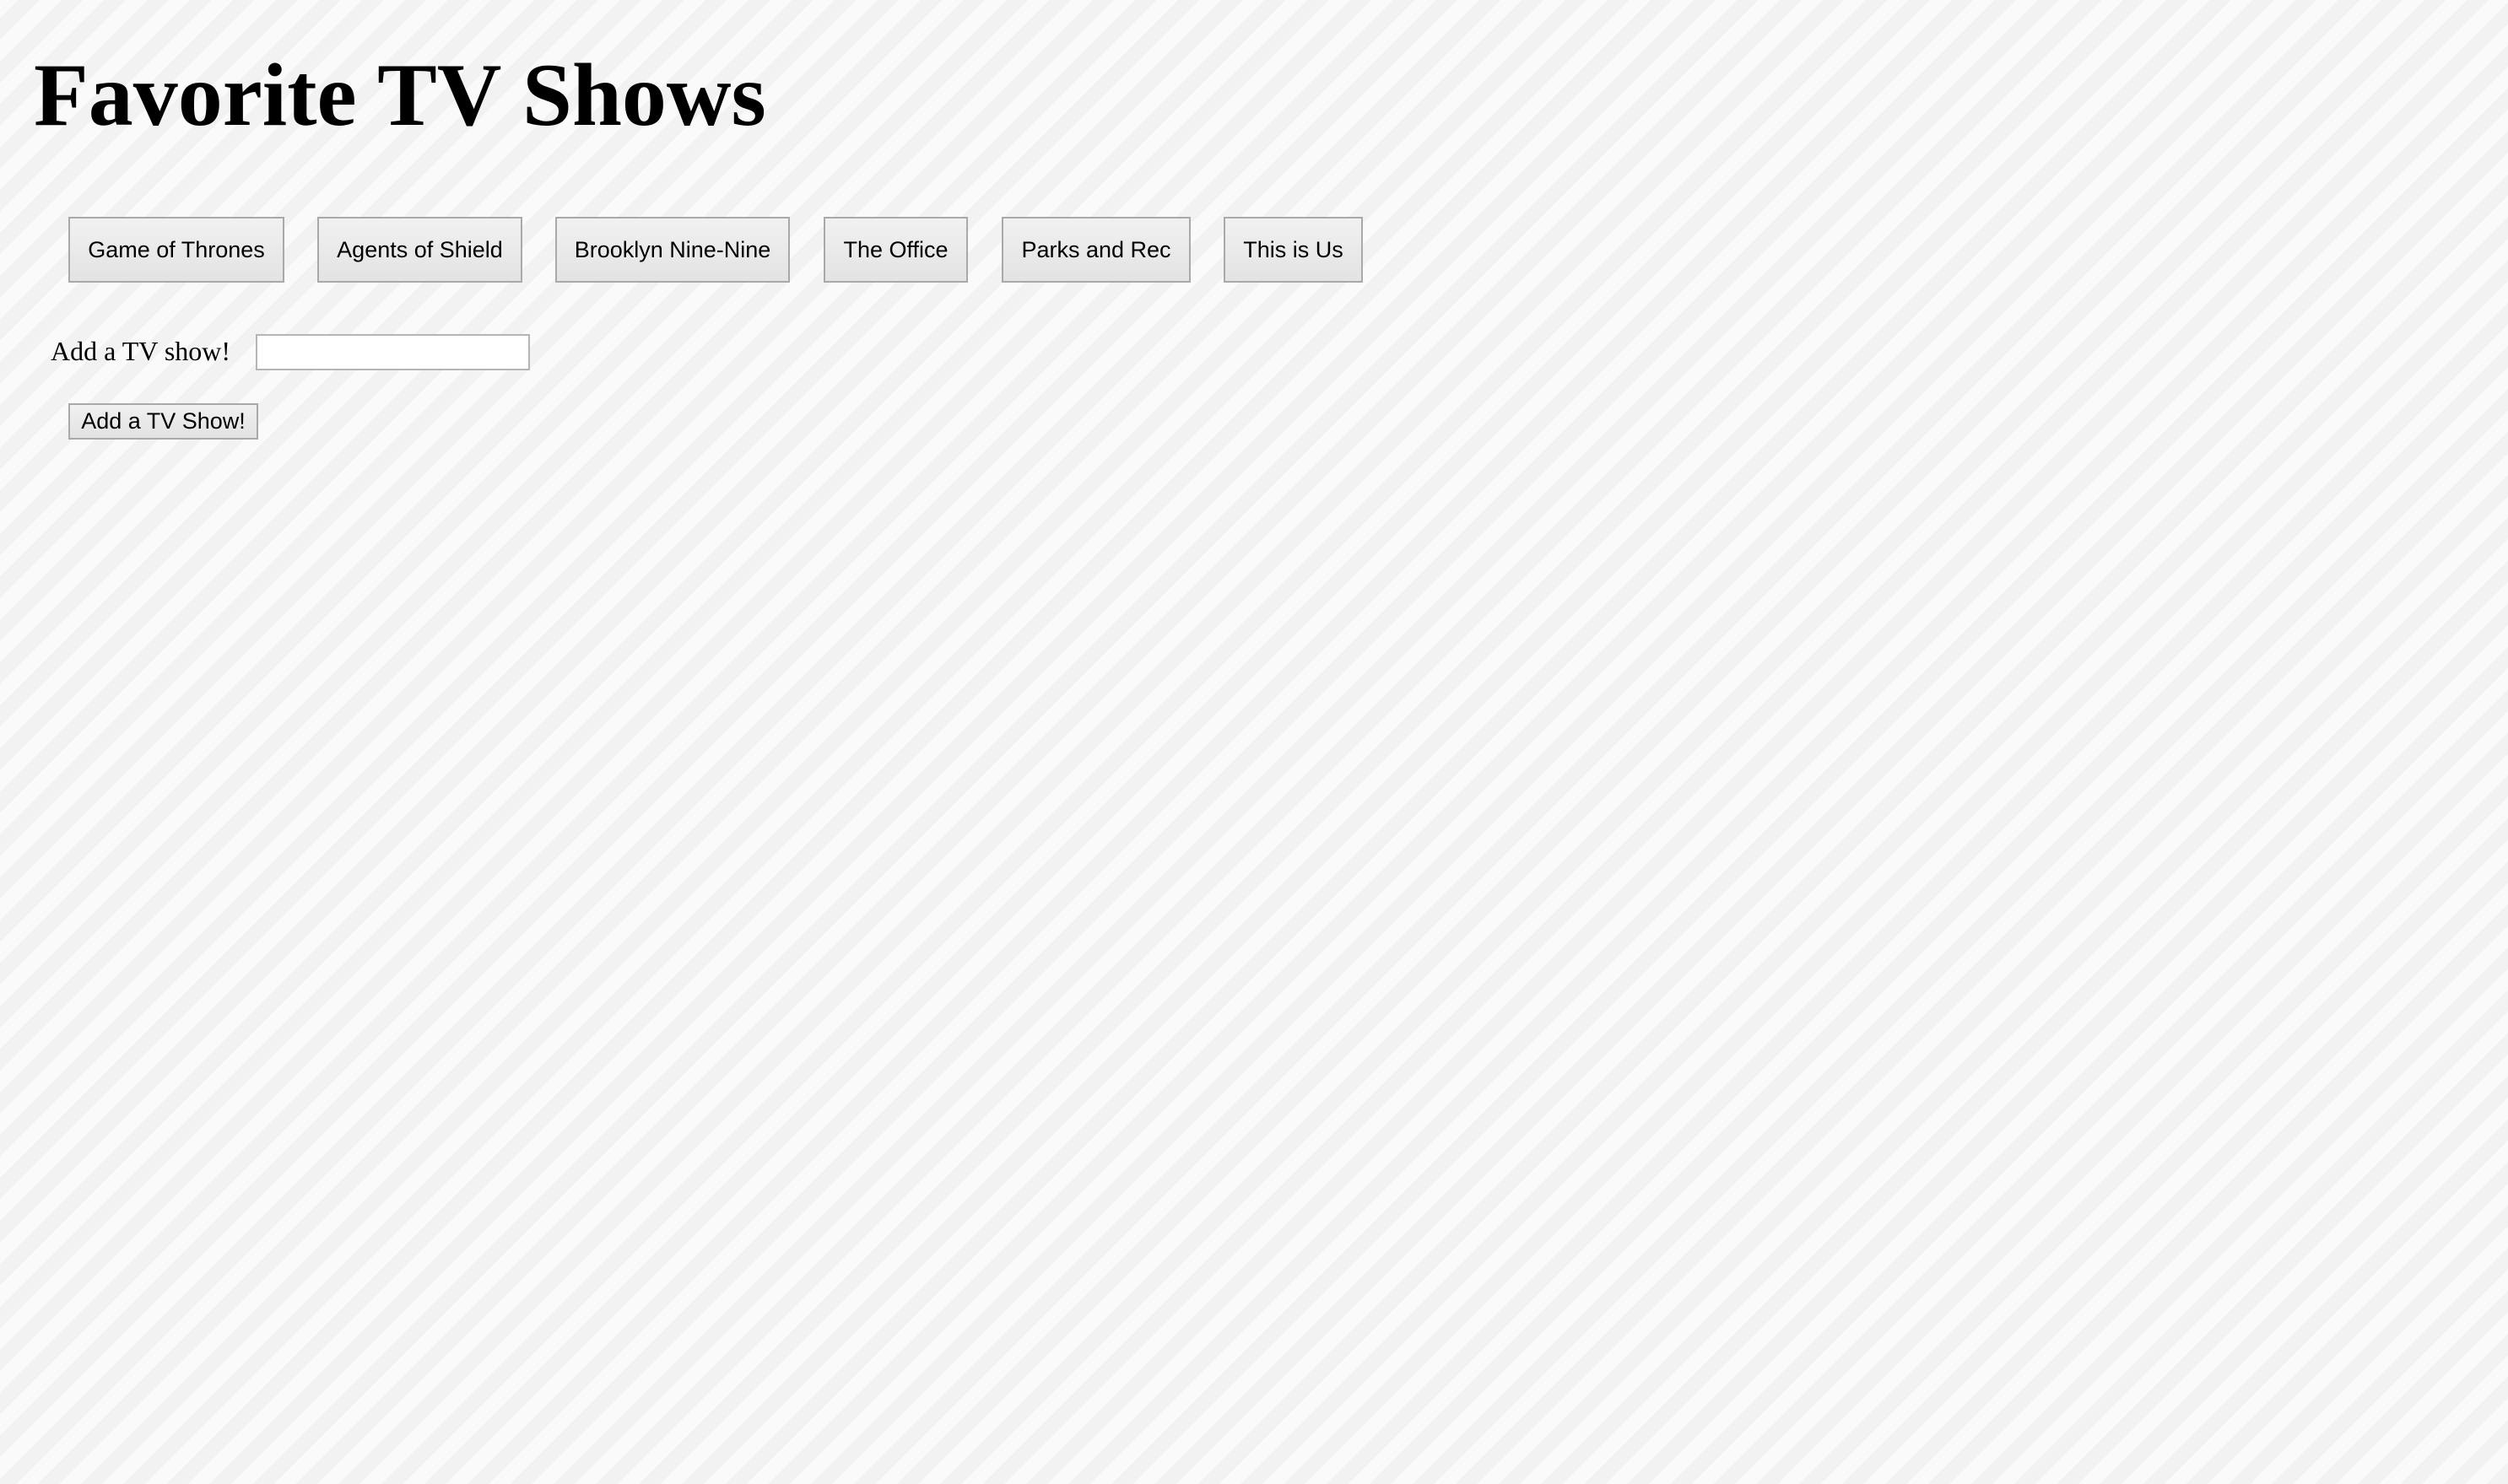 This screenshot has width=2508, height=1484. I want to click on show-button-parks-and-rec: Parks and Rec, so click(1096, 250).